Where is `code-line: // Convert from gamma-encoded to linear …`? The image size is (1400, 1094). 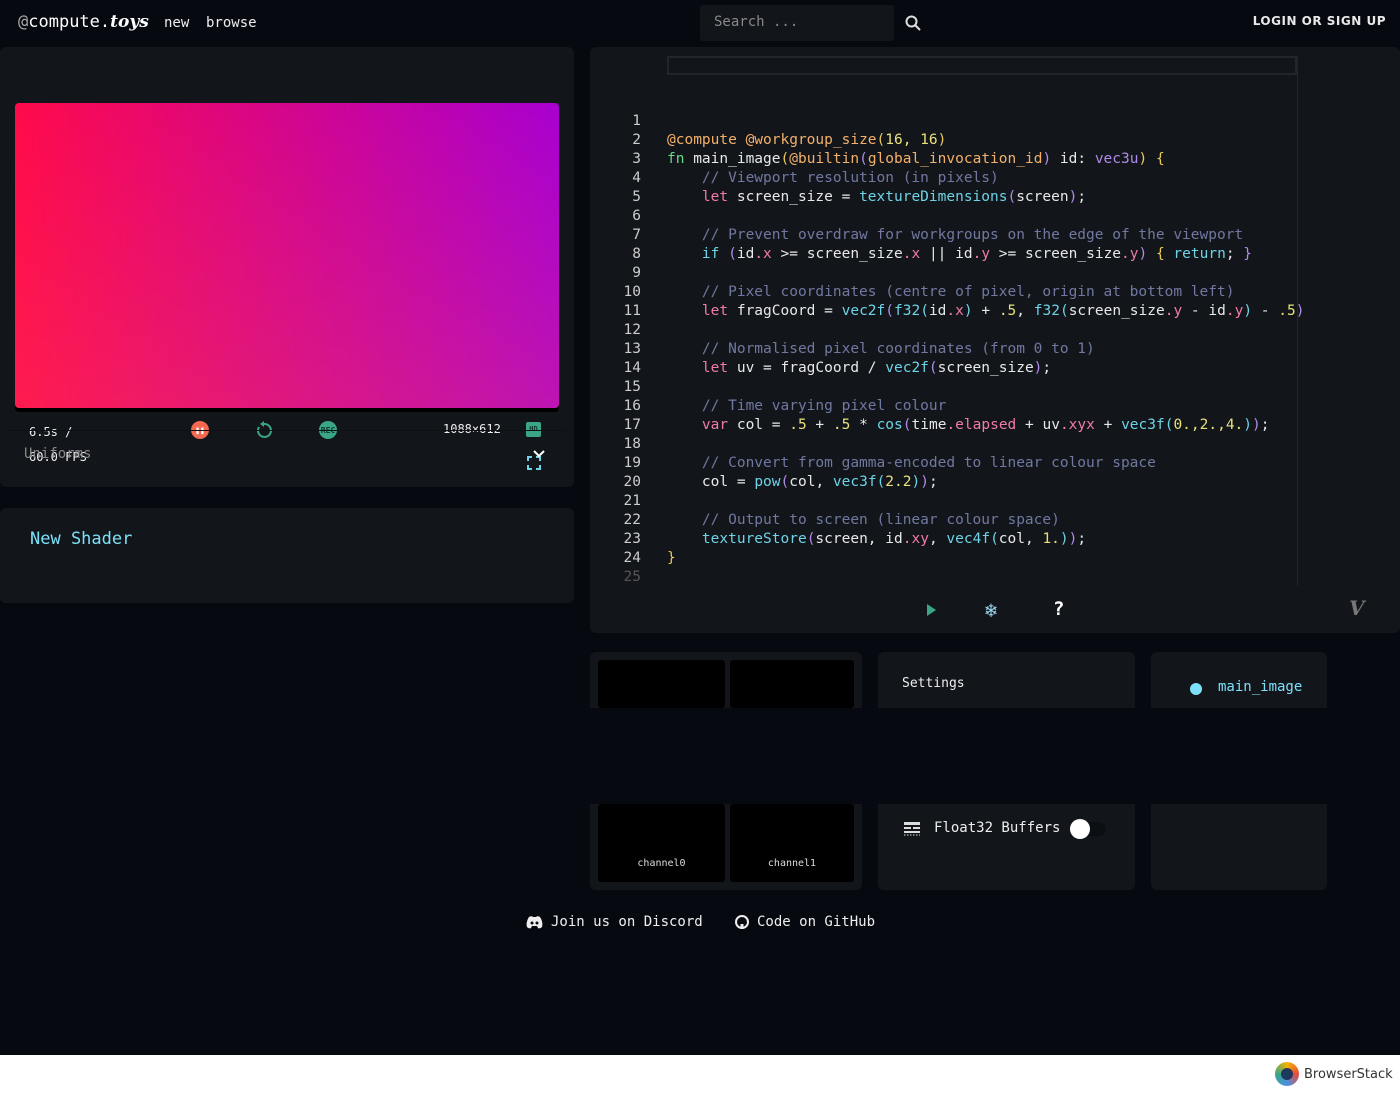 code-line: // Convert from gamma-encoded to linear … is located at coordinates (911, 463).